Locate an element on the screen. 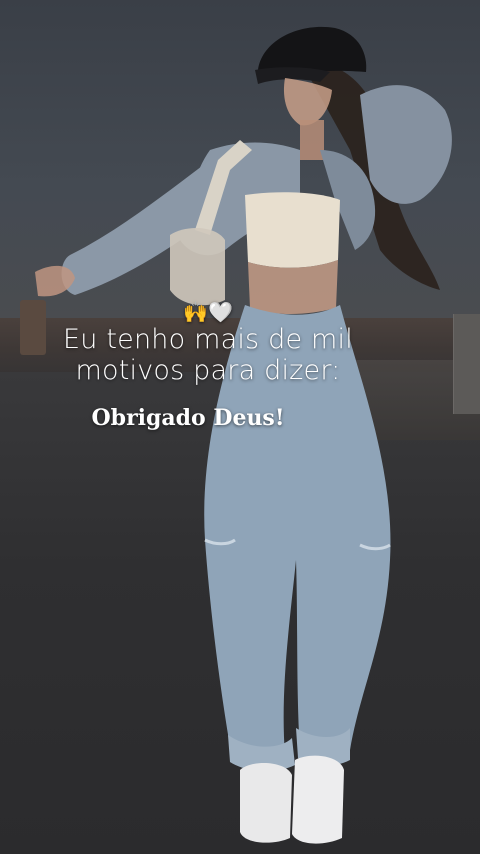 The height and width of the screenshot is (854, 480). caption-line-2: motivos para dizer: is located at coordinates (208, 370).